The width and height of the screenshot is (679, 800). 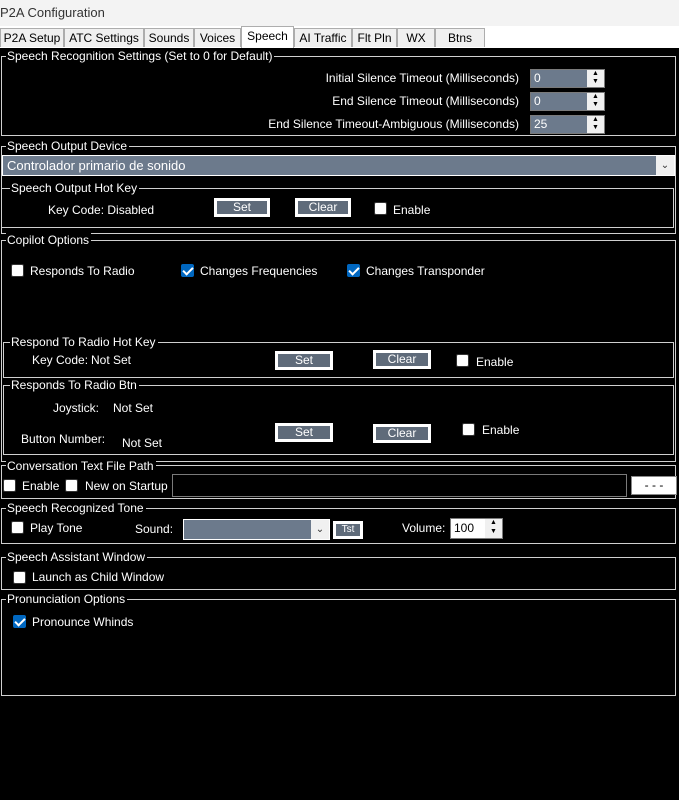 I want to click on ambiguous-silence-spinner: 25 ▲ ▼, so click(x=567, y=124).